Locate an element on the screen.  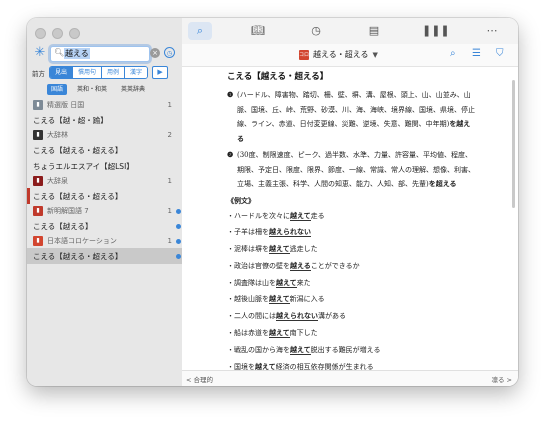
search-icon: 🔍︎ is located at coordinates (59, 52).